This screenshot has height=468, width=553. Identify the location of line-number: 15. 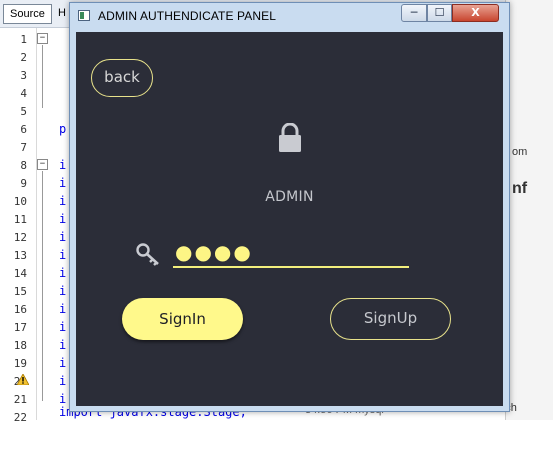
(20, 291).